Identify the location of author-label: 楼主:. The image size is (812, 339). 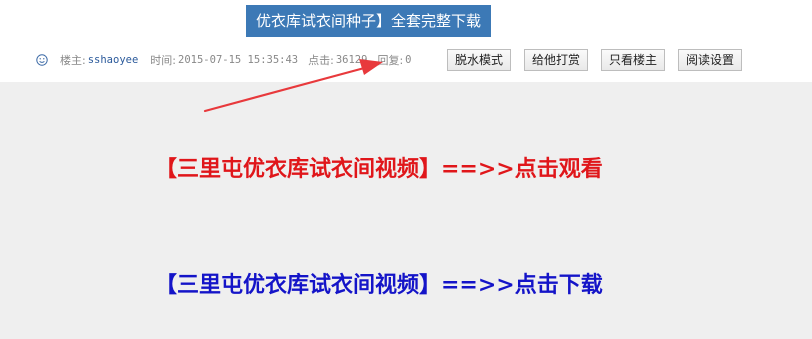
(73, 60).